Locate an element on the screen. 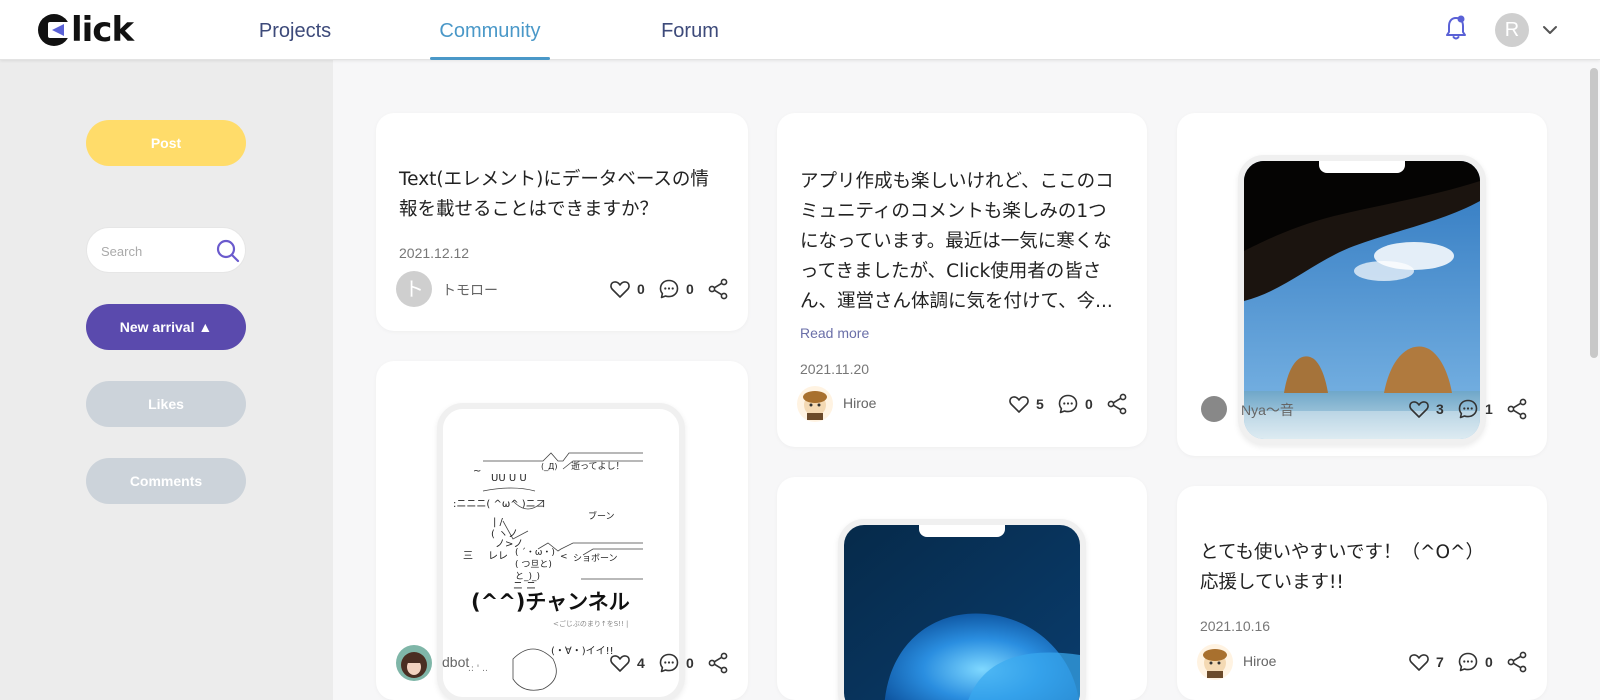 The image size is (1600, 700). post-footer: Hiroe 7 0 is located at coordinates (1363, 662).